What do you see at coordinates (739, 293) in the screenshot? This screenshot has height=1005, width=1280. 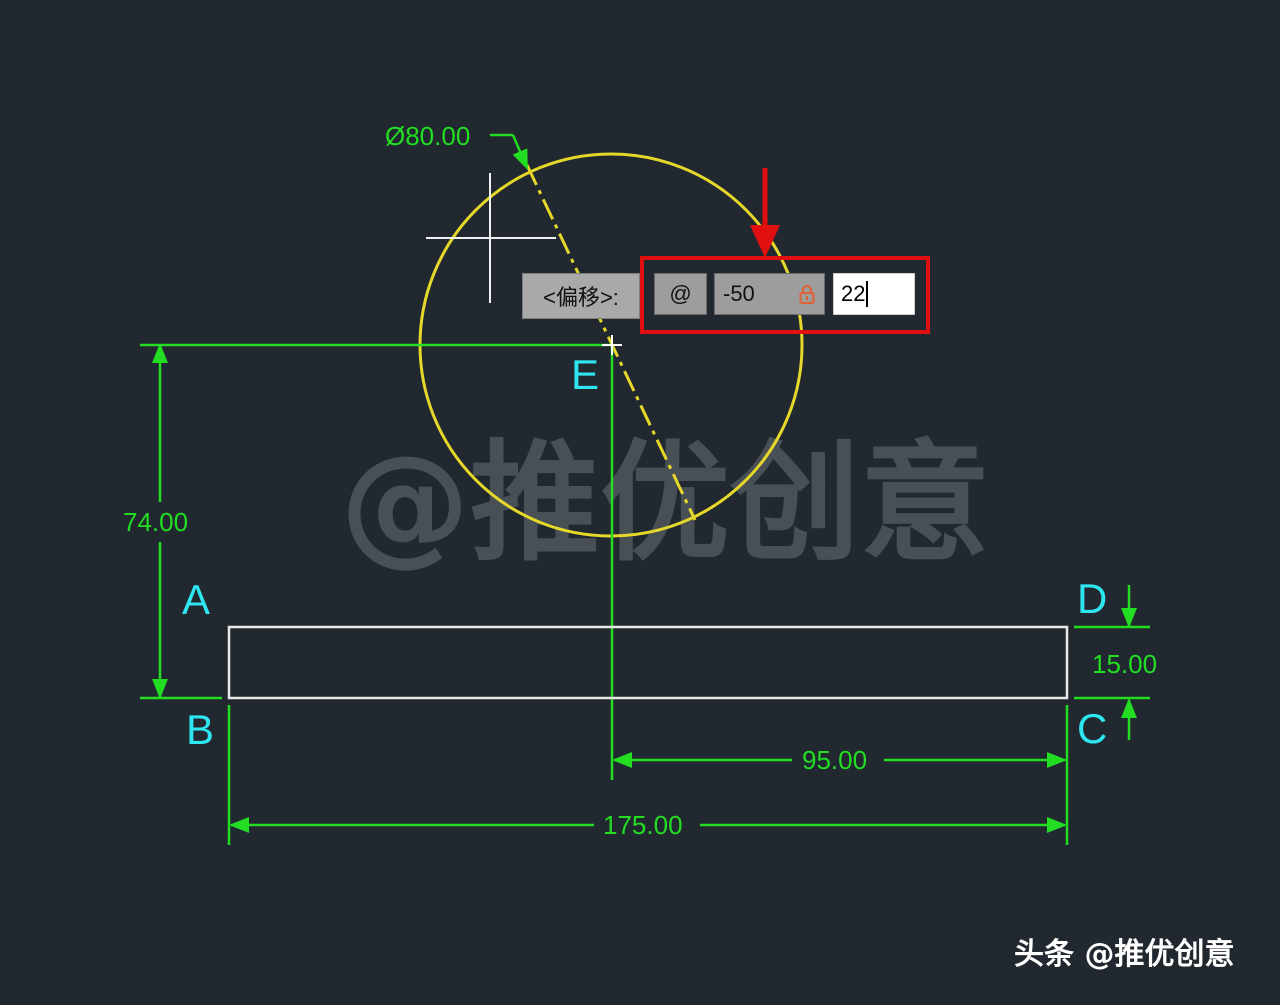 I see `x-coordinate-value: -50` at bounding box center [739, 293].